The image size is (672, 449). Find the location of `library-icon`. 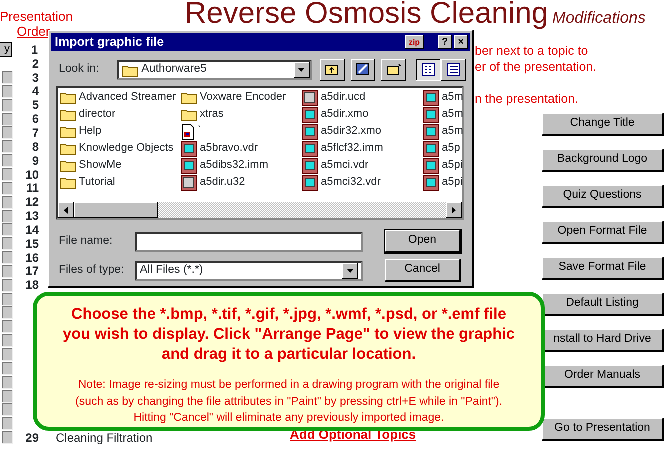

library-icon is located at coordinates (189, 182).